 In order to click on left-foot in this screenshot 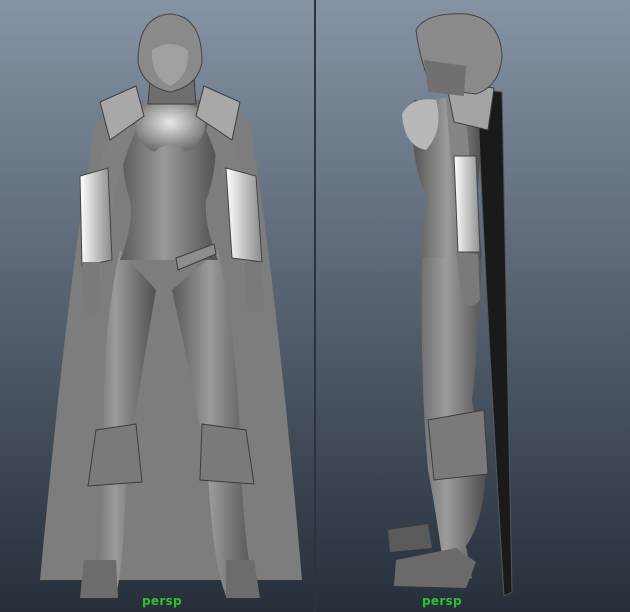, I will do `click(99, 579)`.